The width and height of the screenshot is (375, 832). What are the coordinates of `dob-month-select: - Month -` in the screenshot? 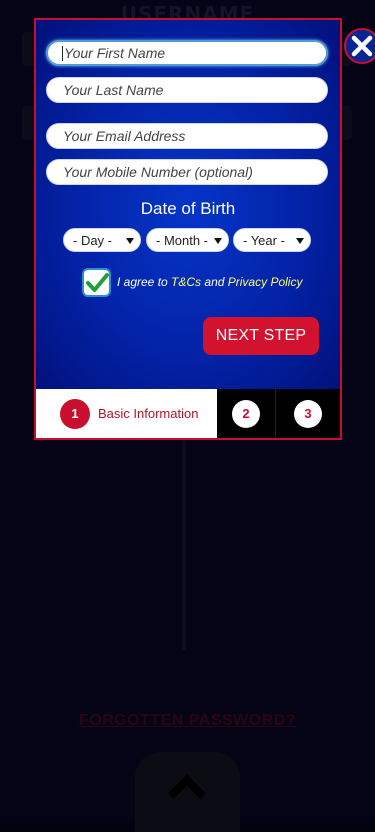 It's located at (187, 240).